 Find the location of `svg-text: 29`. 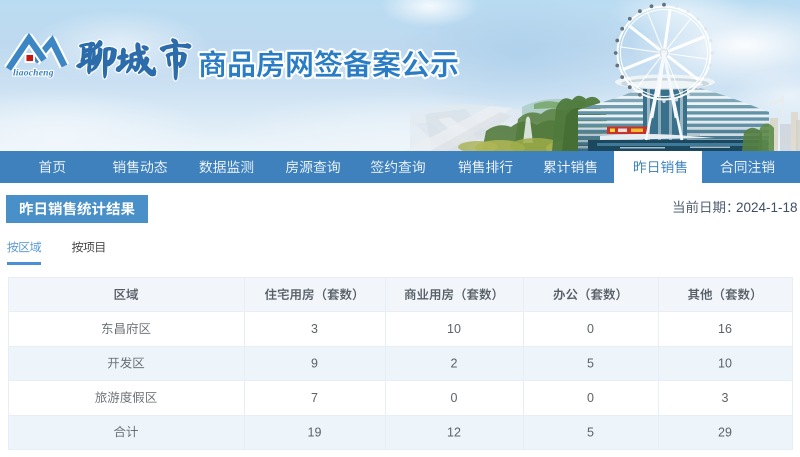

svg-text: 29 is located at coordinates (725, 432).